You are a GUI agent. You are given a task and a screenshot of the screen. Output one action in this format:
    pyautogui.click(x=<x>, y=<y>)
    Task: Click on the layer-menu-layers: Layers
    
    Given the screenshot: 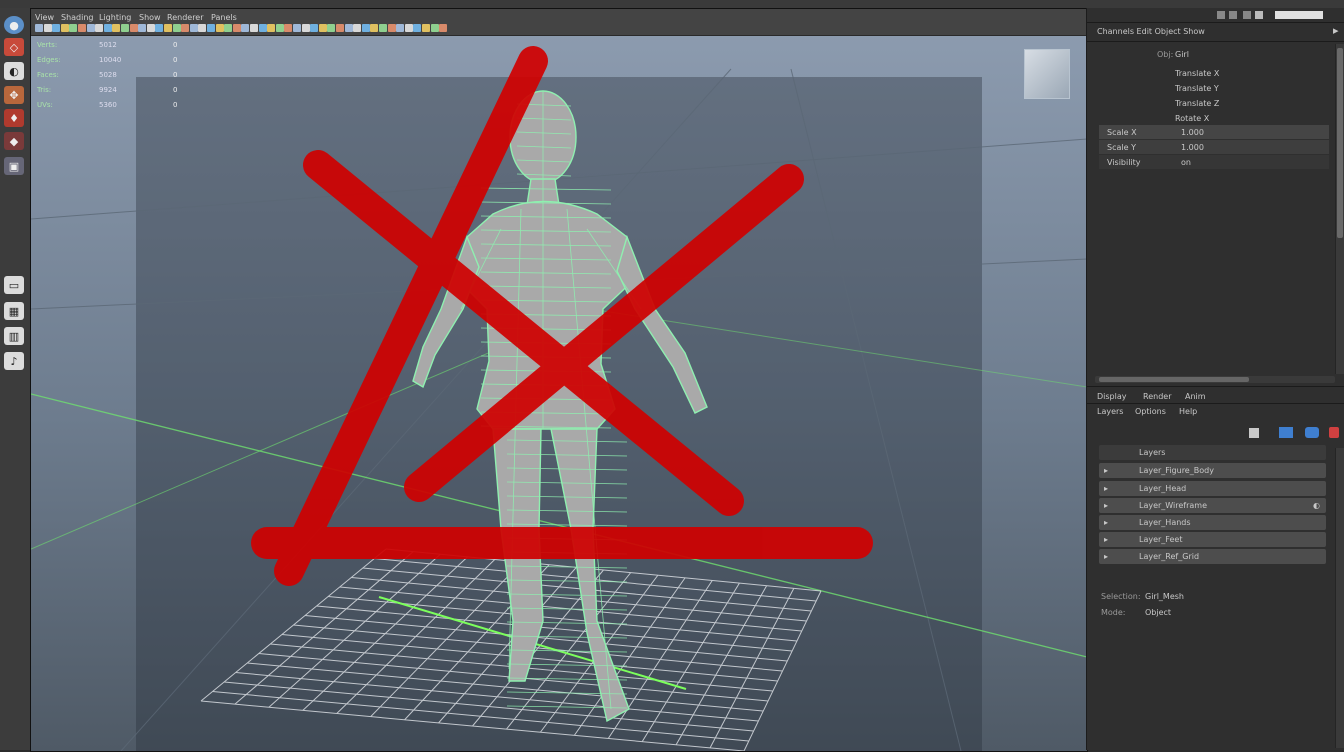 What is the action you would take?
    pyautogui.click(x=1110, y=411)
    